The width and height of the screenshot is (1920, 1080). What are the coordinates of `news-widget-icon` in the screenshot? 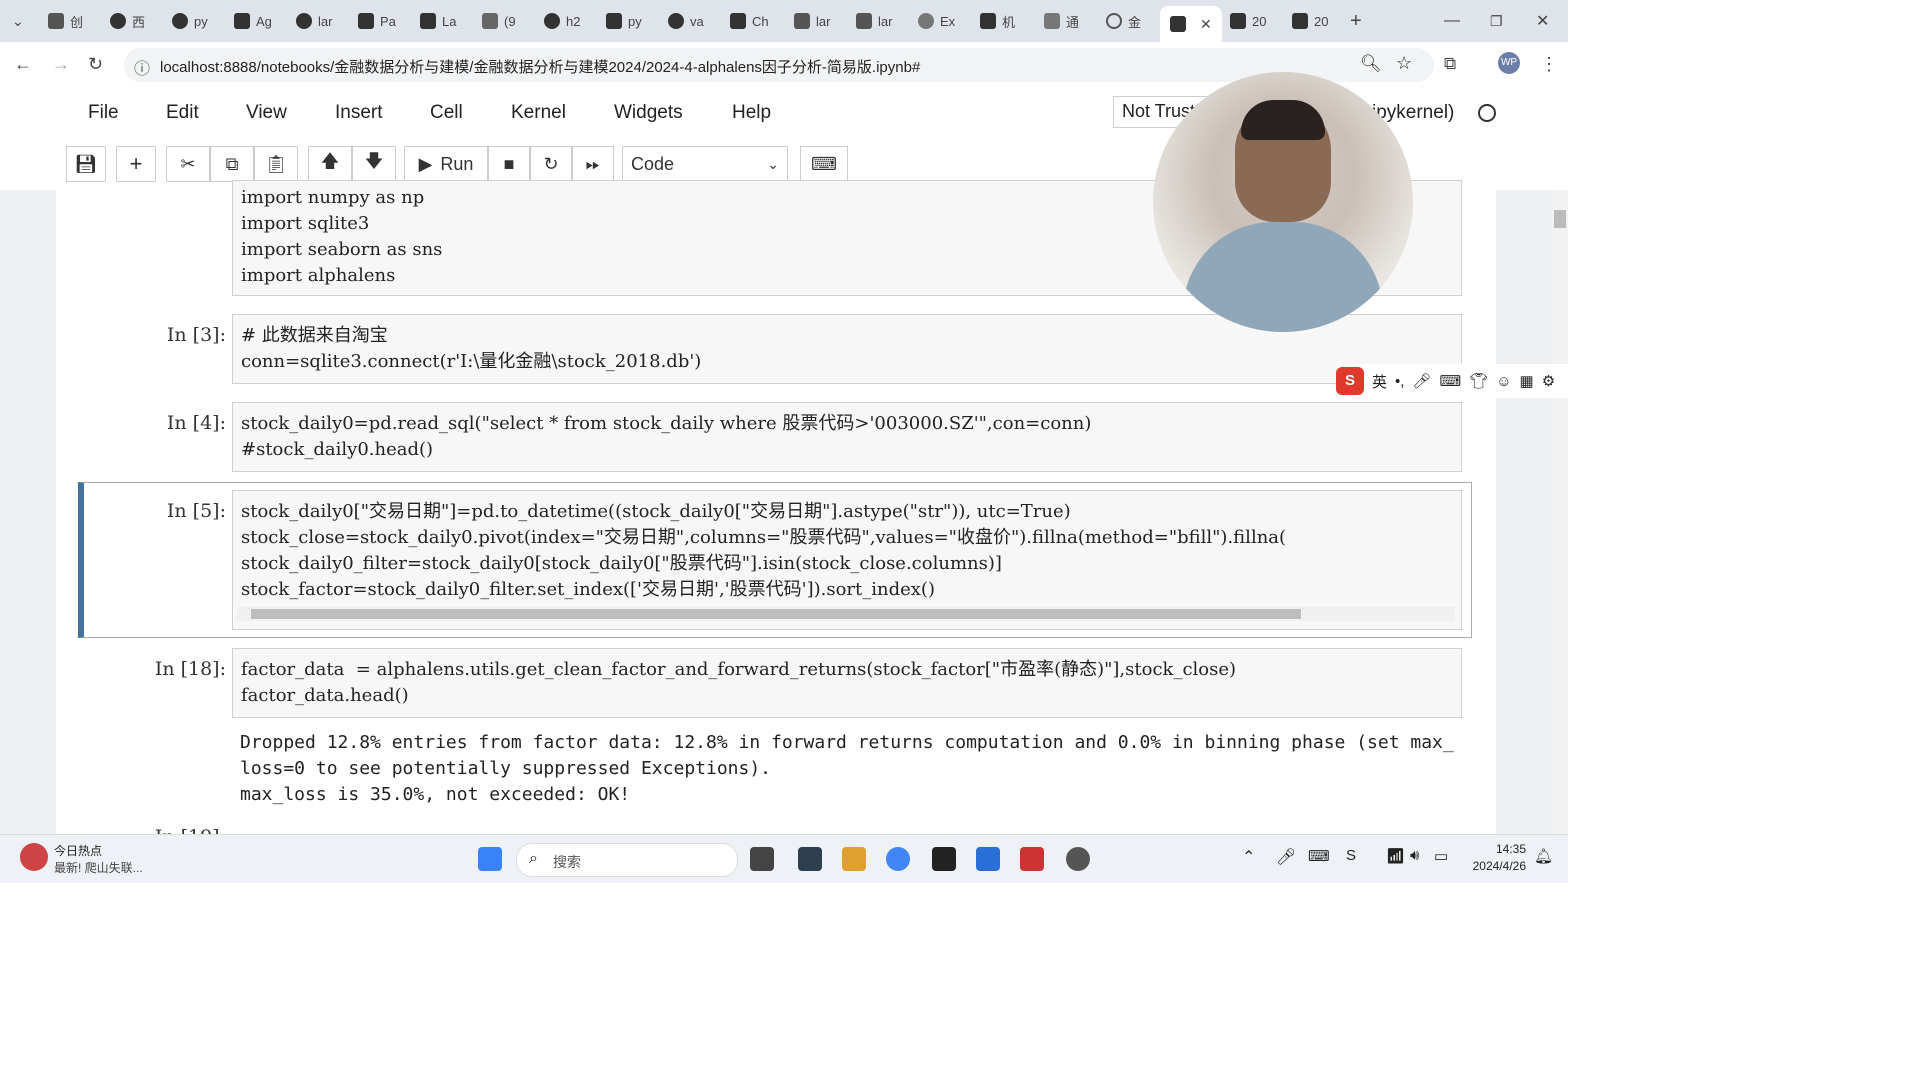 It's located at (34, 857).